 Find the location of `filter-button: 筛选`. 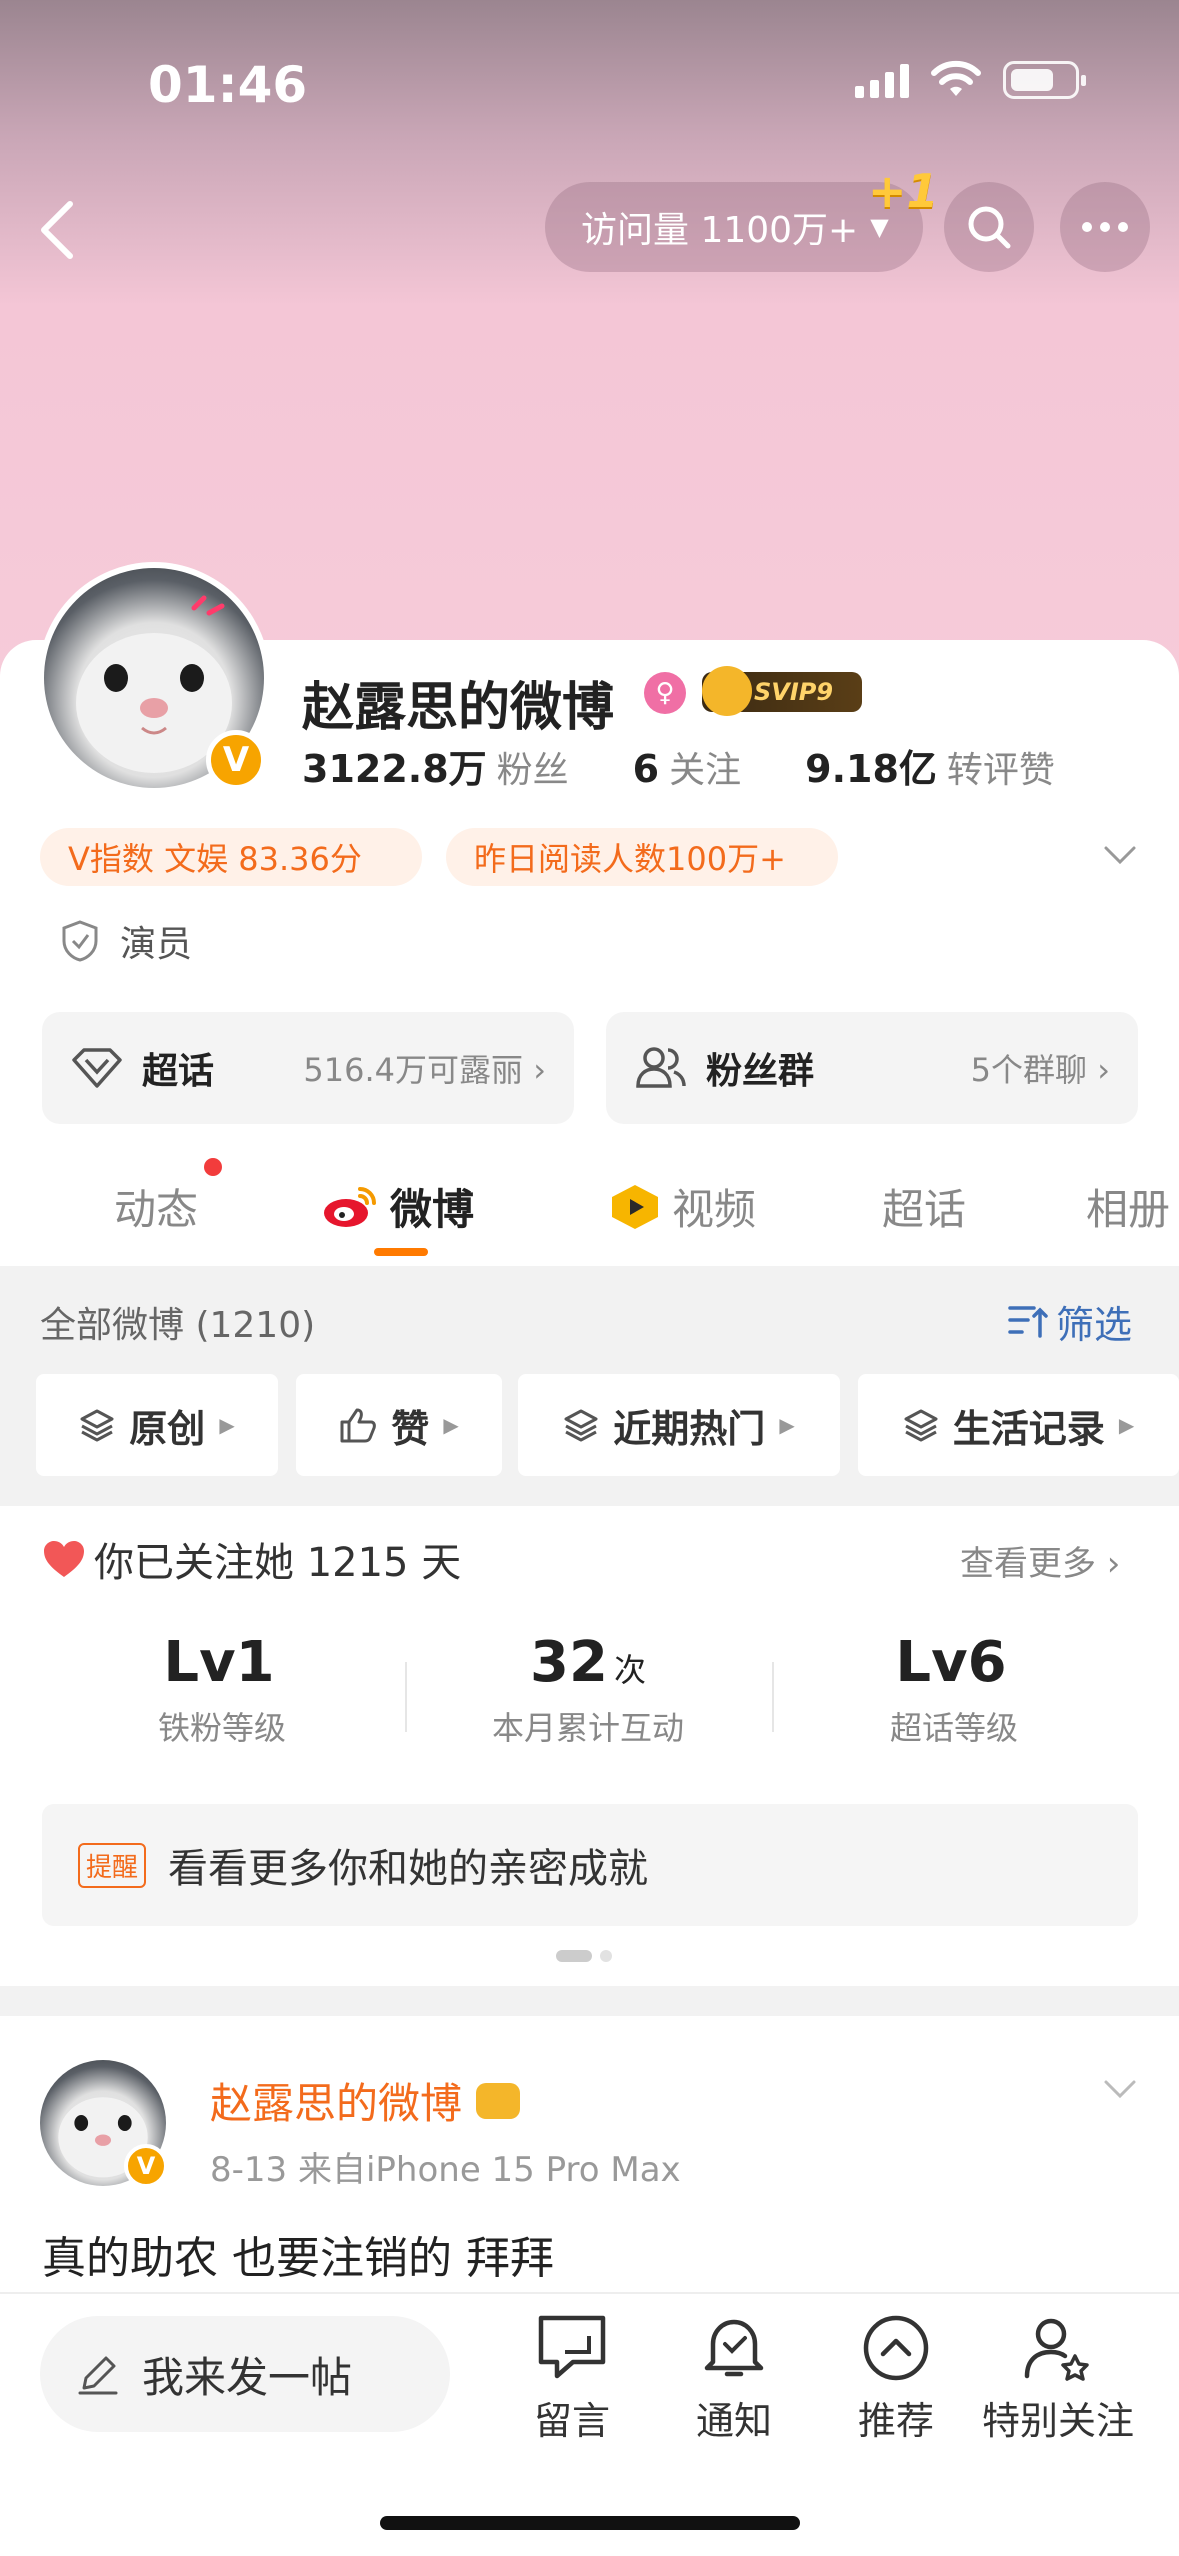

filter-button: 筛选 is located at coordinates (1070, 1321).